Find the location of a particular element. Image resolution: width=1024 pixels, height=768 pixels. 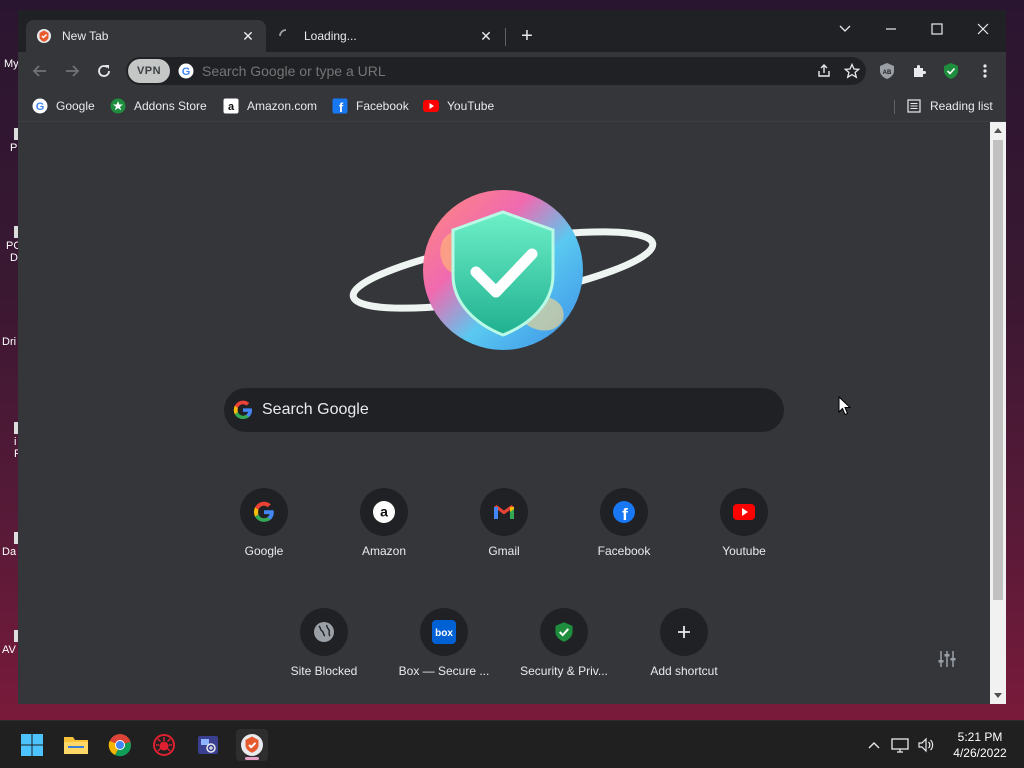

shortcut-amazon: a Amazon is located at coordinates (384, 540).